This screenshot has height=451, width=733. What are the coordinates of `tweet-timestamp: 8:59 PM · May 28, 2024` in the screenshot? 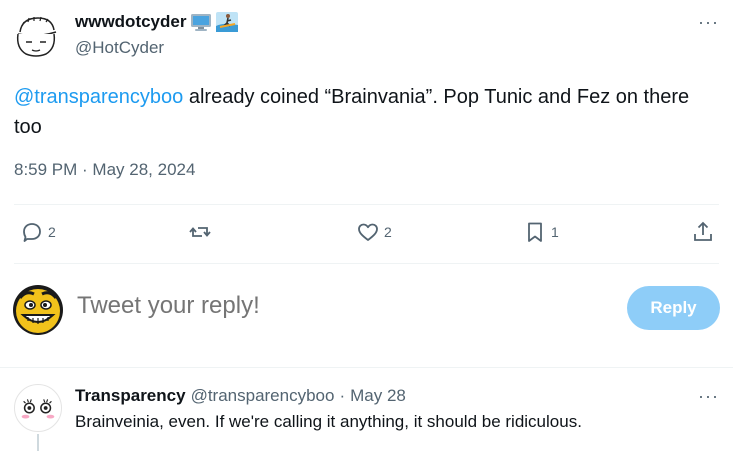 It's located at (104, 170).